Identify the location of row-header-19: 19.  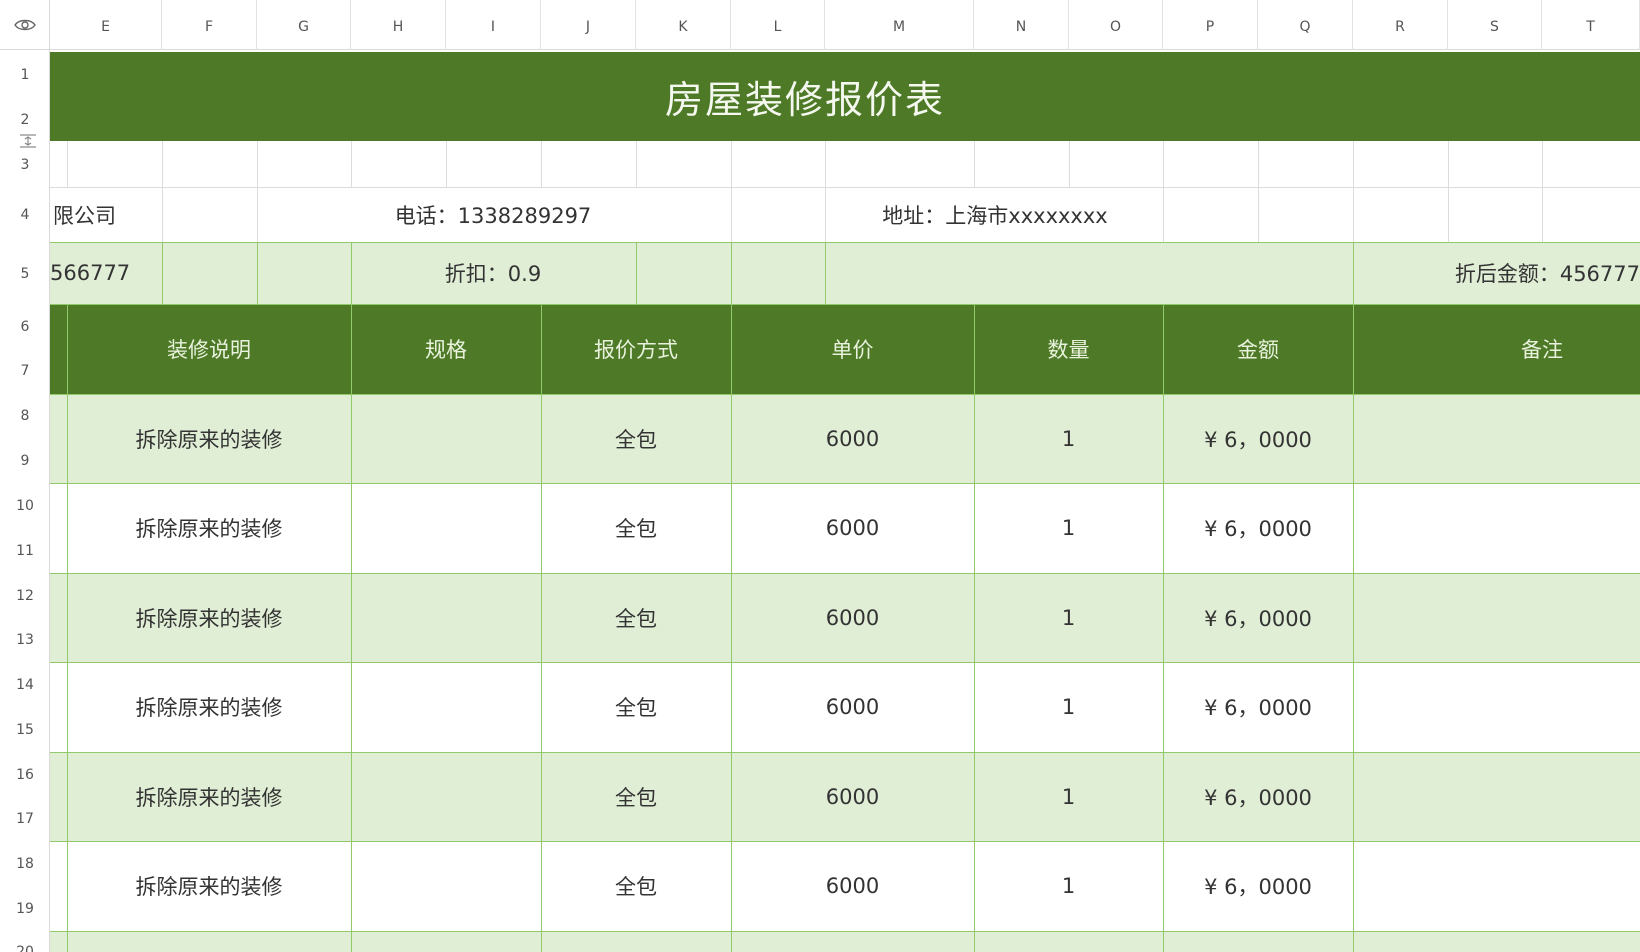
(25, 909).